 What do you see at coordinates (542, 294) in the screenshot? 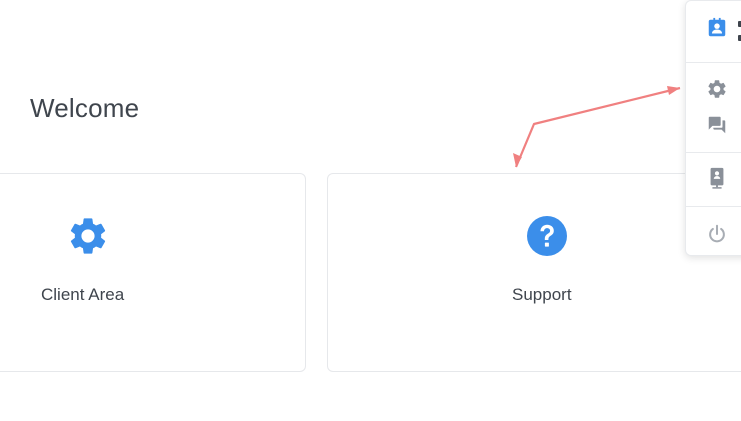
I see `support-label: Support` at bounding box center [542, 294].